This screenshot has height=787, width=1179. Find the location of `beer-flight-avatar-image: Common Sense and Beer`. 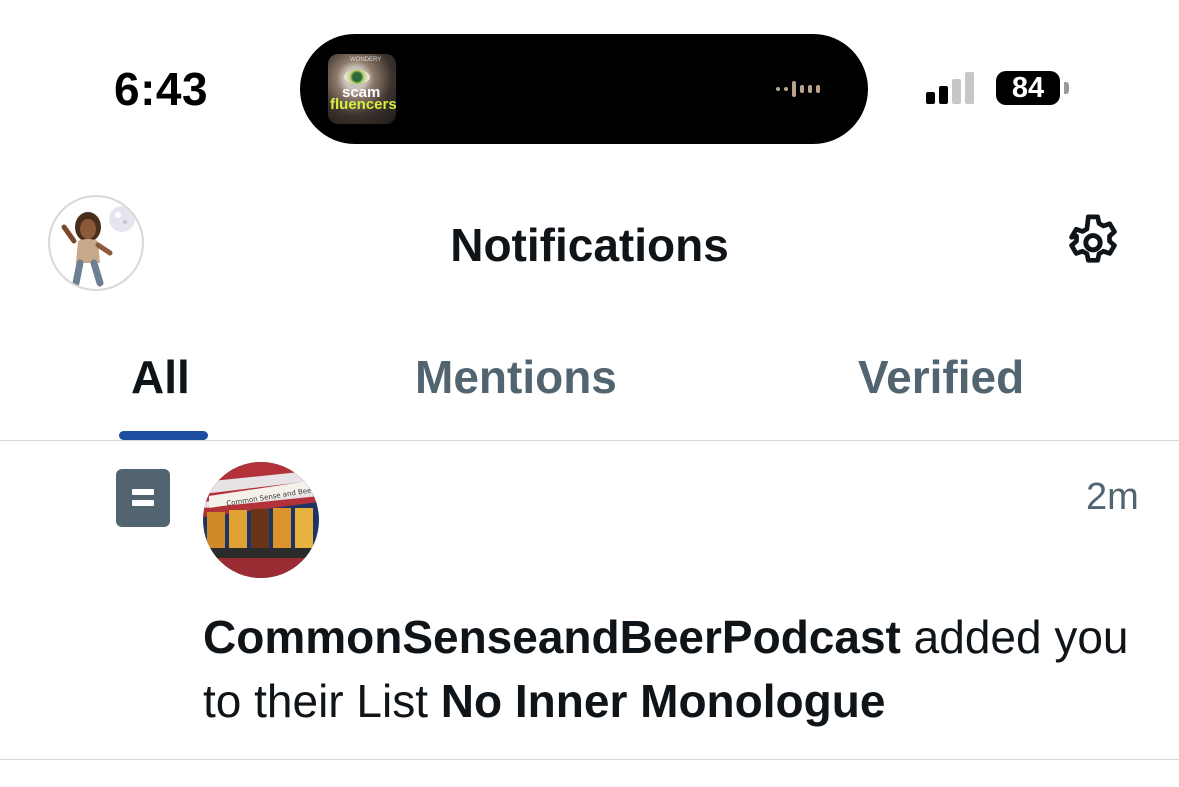

beer-flight-avatar-image: Common Sense and Beer is located at coordinates (261, 520).